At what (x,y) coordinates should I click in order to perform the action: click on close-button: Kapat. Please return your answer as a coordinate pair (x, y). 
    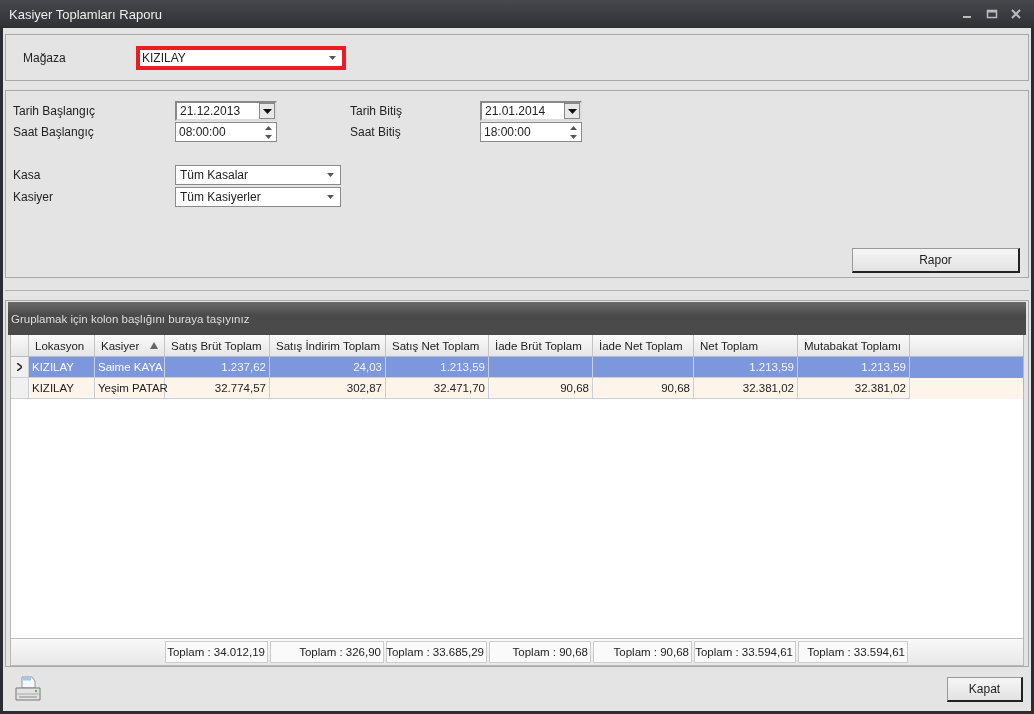
    Looking at the image, I should click on (985, 689).